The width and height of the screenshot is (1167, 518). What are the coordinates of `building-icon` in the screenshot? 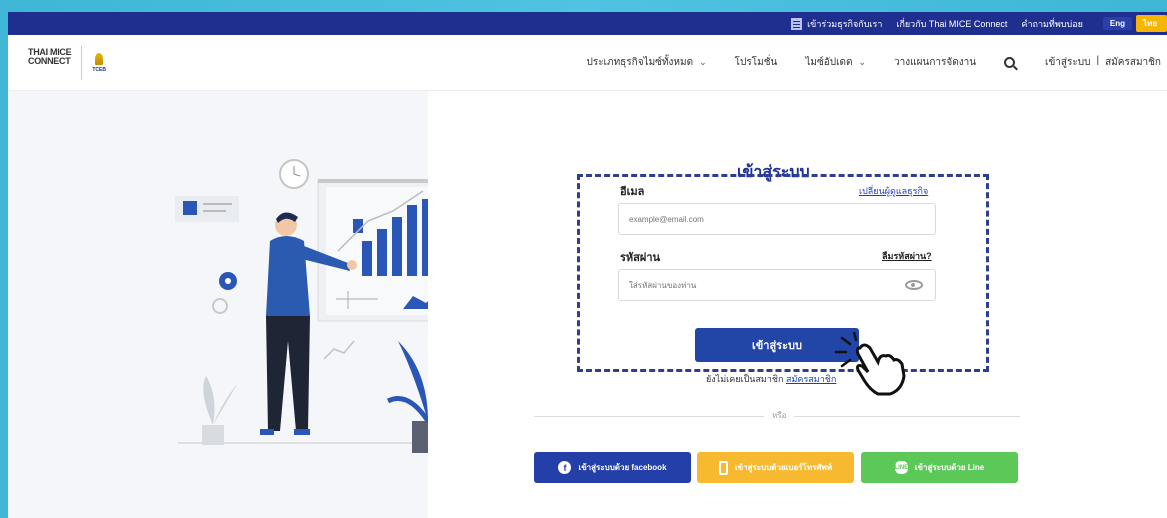 It's located at (797, 23).